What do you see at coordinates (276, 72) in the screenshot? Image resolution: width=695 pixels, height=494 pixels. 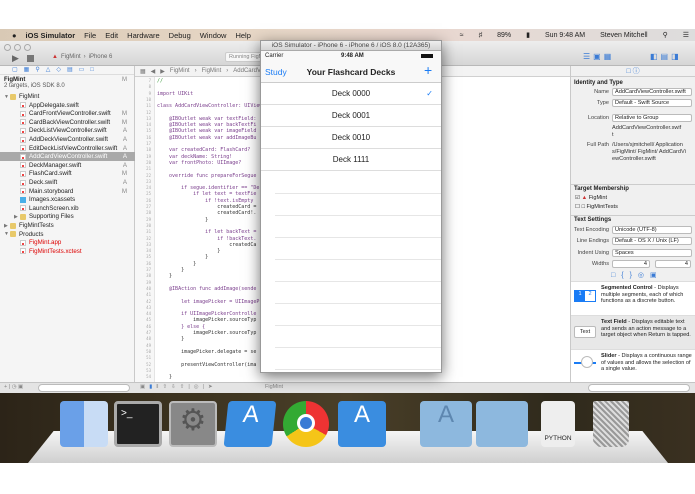 I see `study-button: Study` at bounding box center [276, 72].